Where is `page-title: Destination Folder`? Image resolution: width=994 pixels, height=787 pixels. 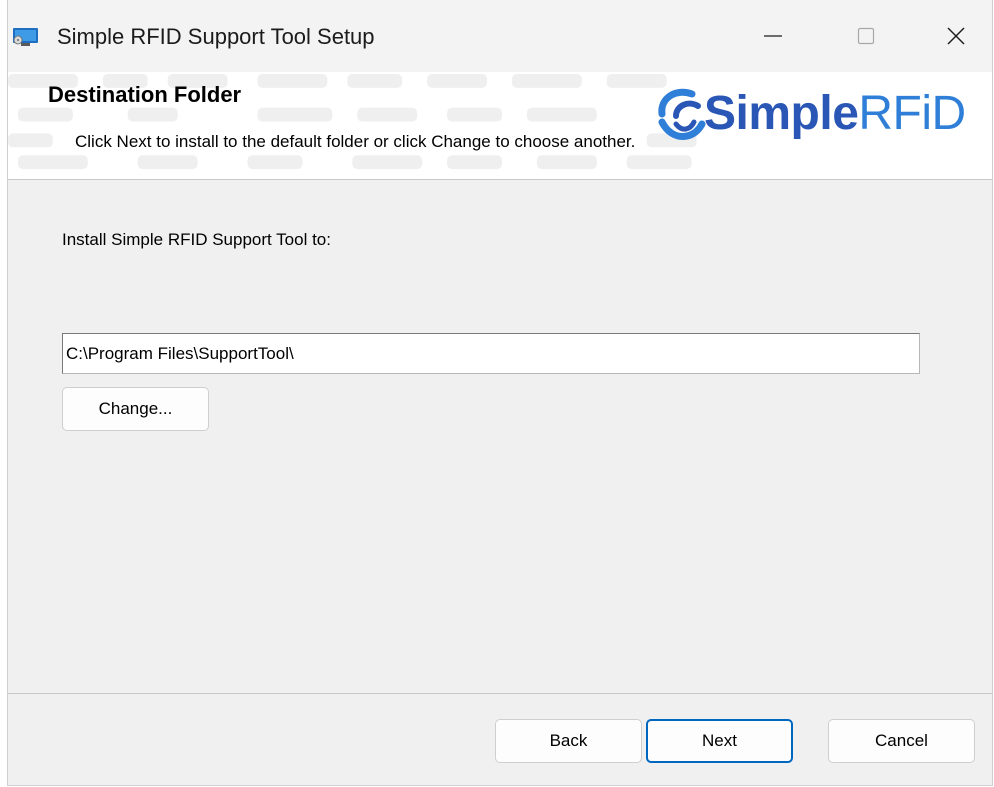 page-title: Destination Folder is located at coordinates (145, 94).